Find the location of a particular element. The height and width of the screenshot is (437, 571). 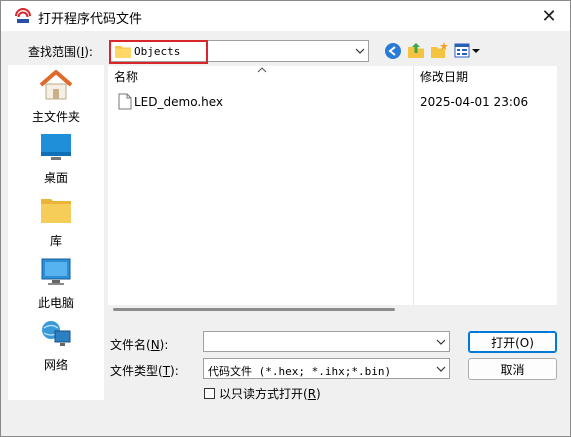

close-button: ✕ is located at coordinates (549, 16).